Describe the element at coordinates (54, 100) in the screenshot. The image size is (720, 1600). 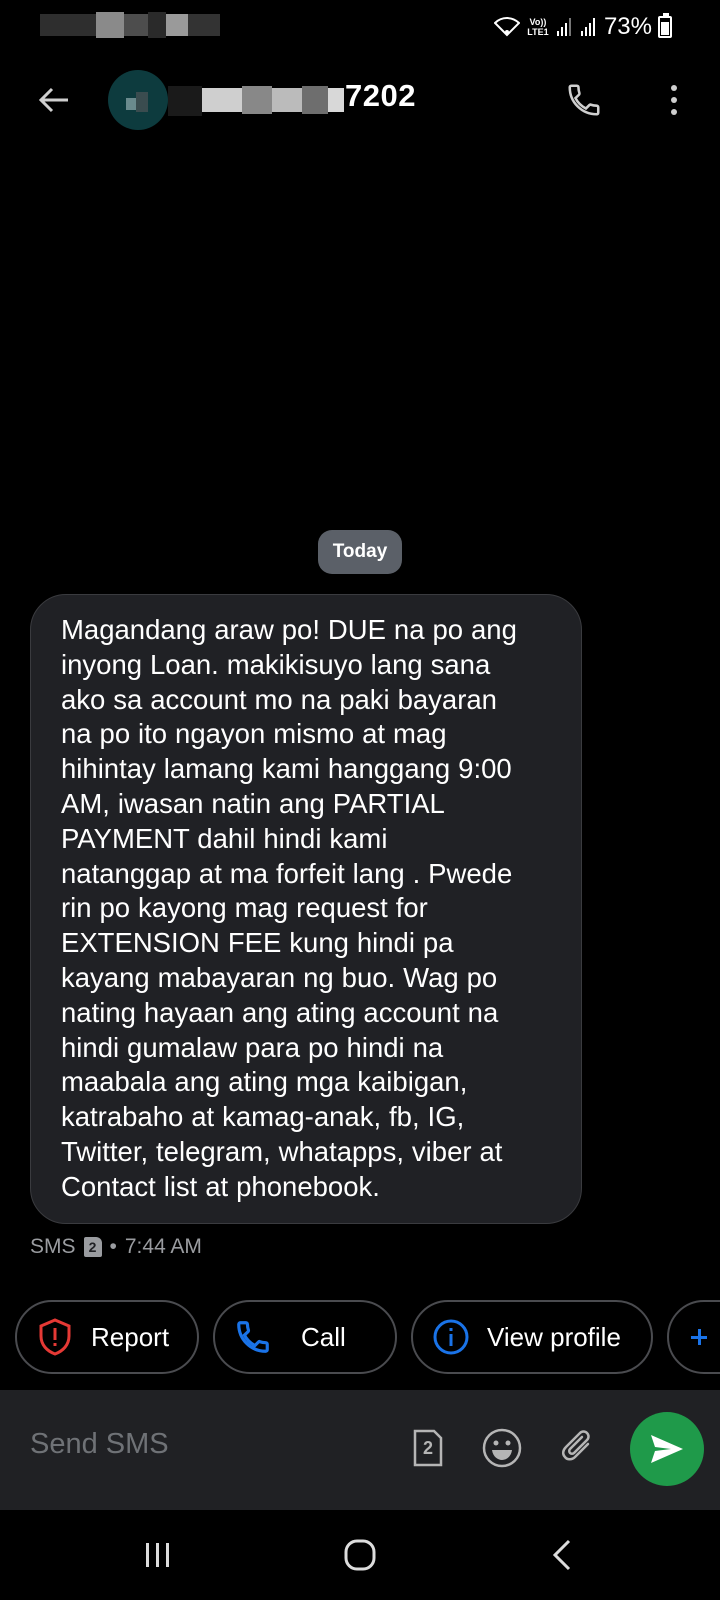
I see `back-arrow-icon` at that location.